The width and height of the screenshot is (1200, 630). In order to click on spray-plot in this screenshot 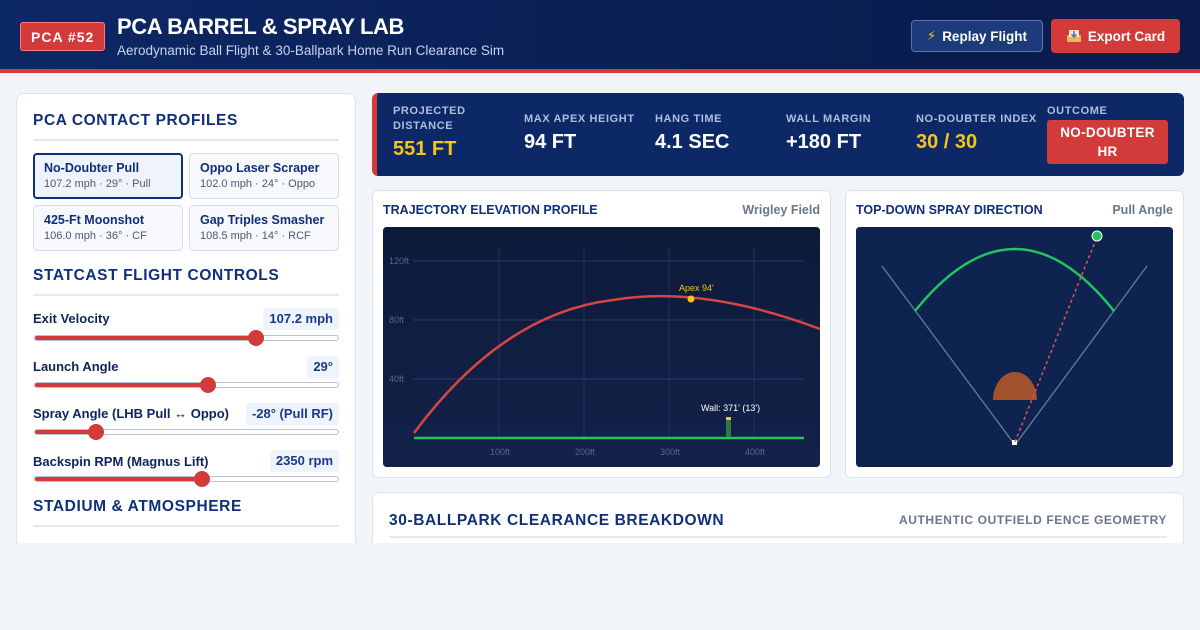, I will do `click(1014, 347)`.